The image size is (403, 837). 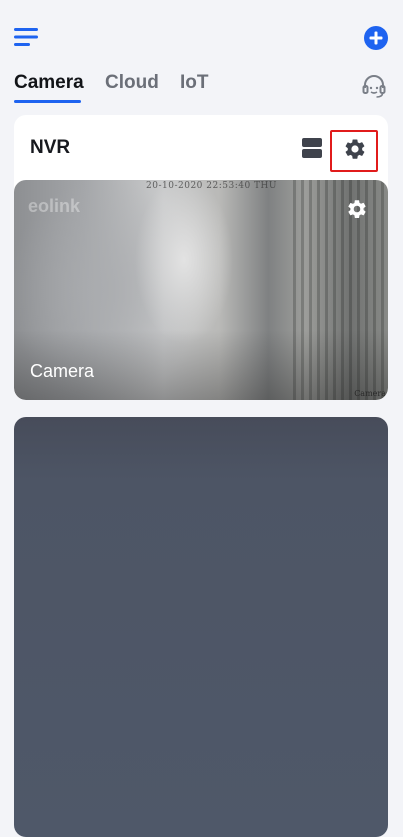 What do you see at coordinates (132, 83) in the screenshot?
I see `tab-cloud: Cloud` at bounding box center [132, 83].